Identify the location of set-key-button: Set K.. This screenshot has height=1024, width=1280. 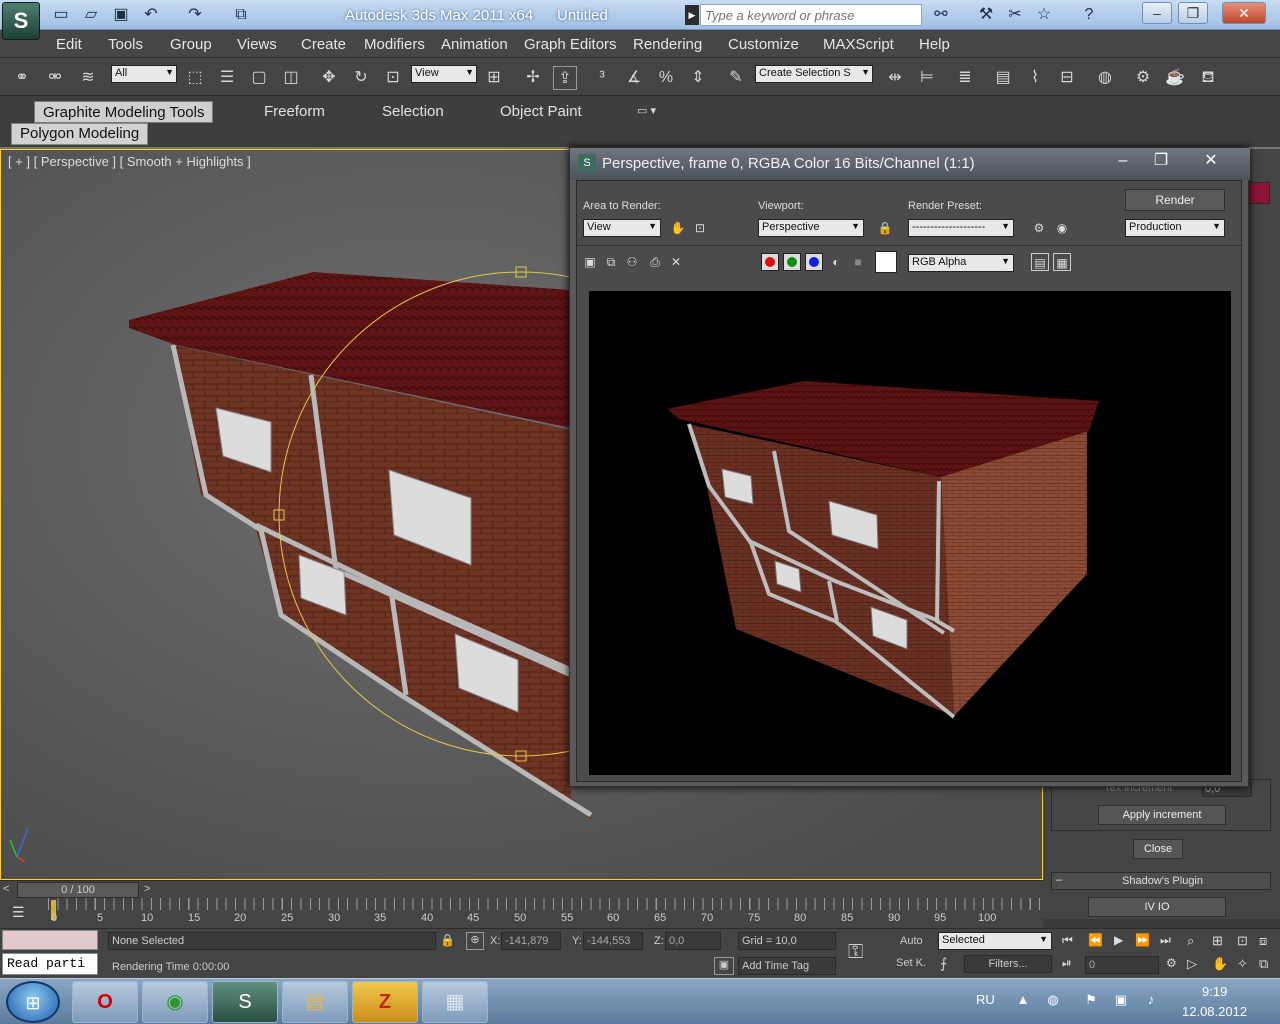
(911, 963).